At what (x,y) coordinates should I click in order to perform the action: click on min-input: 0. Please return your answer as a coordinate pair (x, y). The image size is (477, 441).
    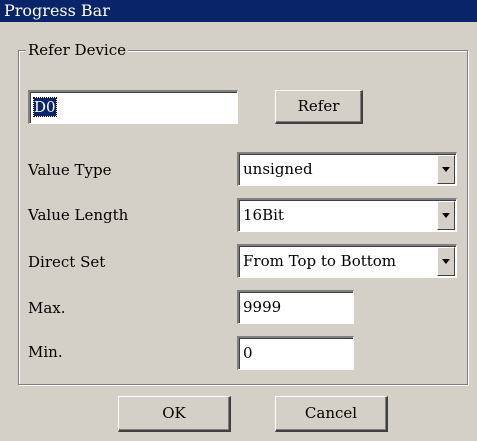
    Looking at the image, I should click on (295, 353).